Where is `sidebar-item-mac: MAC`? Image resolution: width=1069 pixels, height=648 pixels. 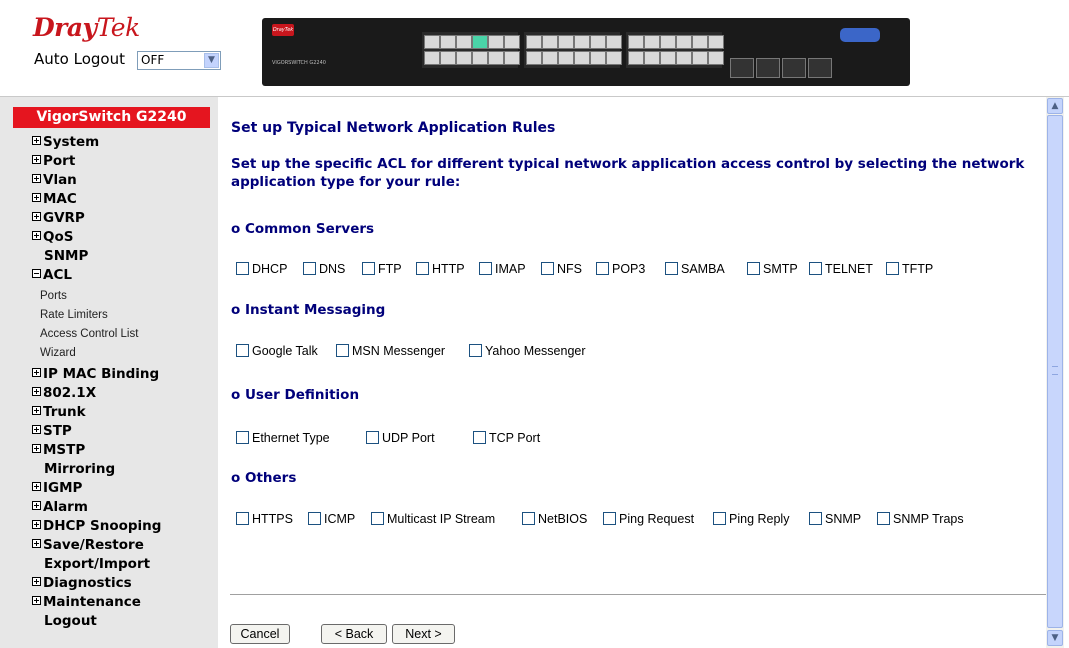
sidebar-item-mac: MAC is located at coordinates (54, 199).